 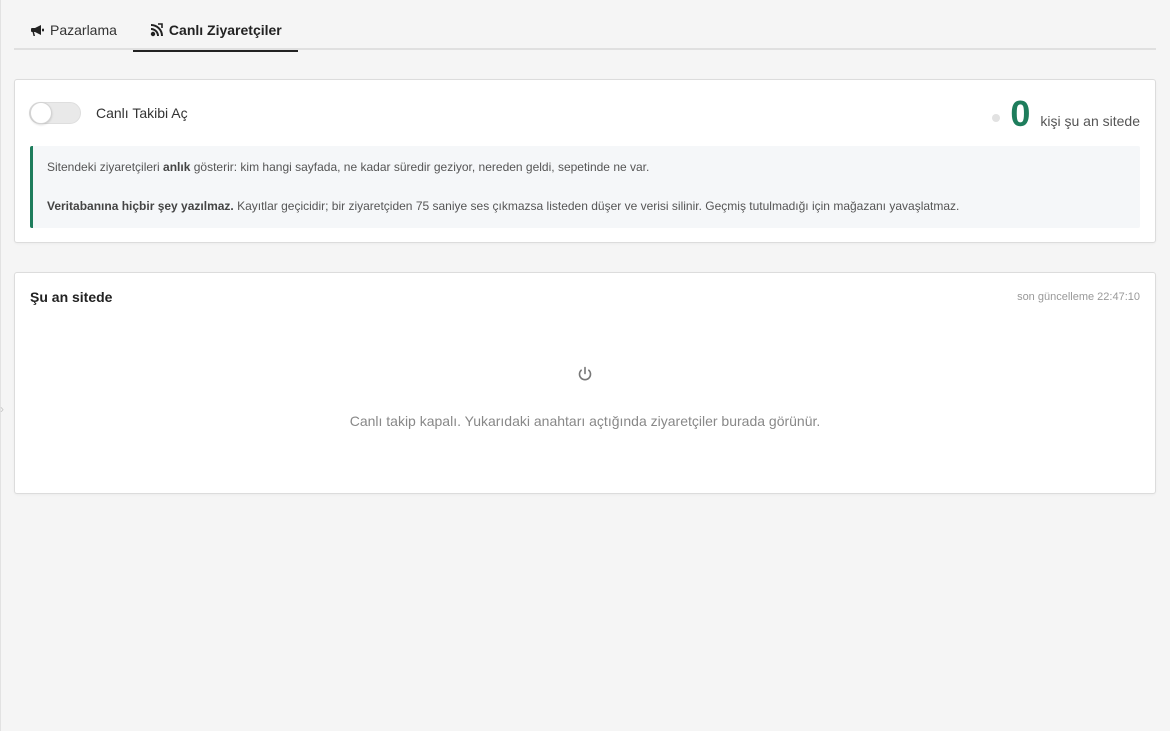 What do you see at coordinates (1020, 113) in the screenshot?
I see `visitor-count: 0` at bounding box center [1020, 113].